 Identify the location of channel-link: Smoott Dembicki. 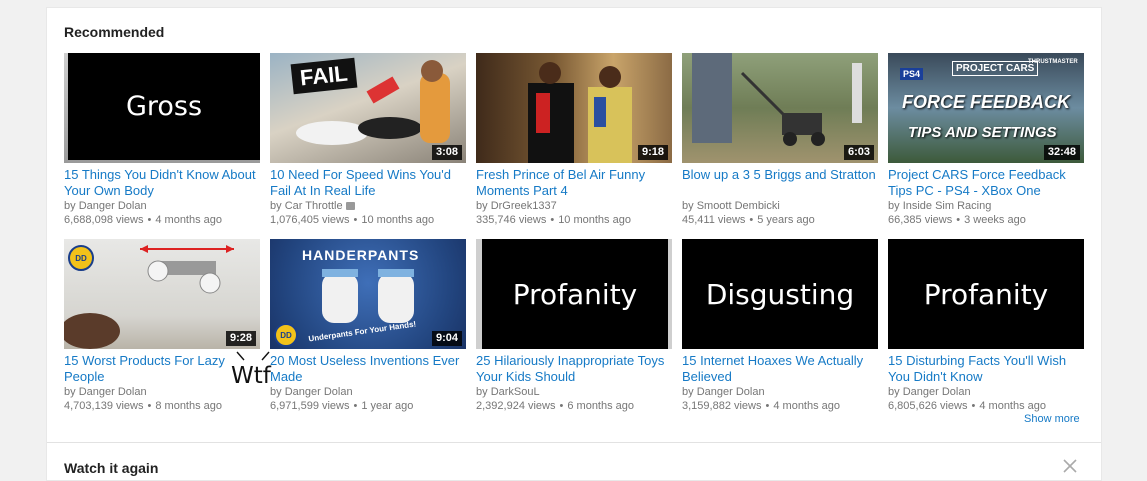
(738, 206).